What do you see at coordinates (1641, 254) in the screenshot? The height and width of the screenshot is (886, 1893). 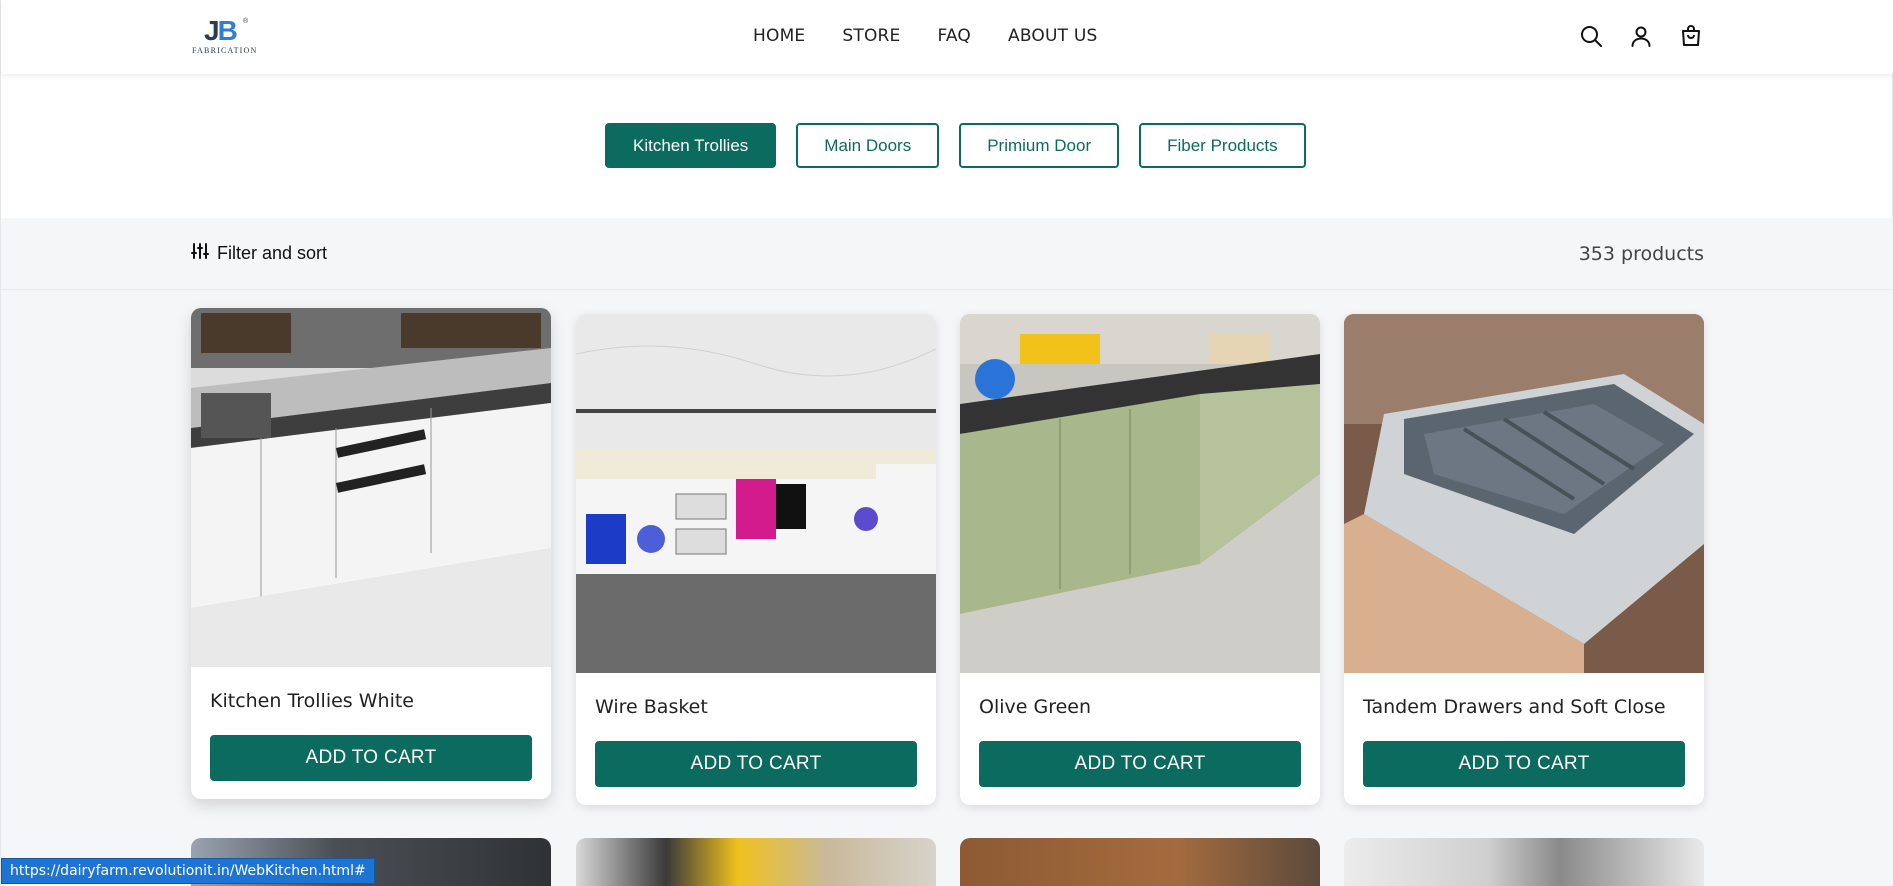 I see `product-count: 353 products` at bounding box center [1641, 254].